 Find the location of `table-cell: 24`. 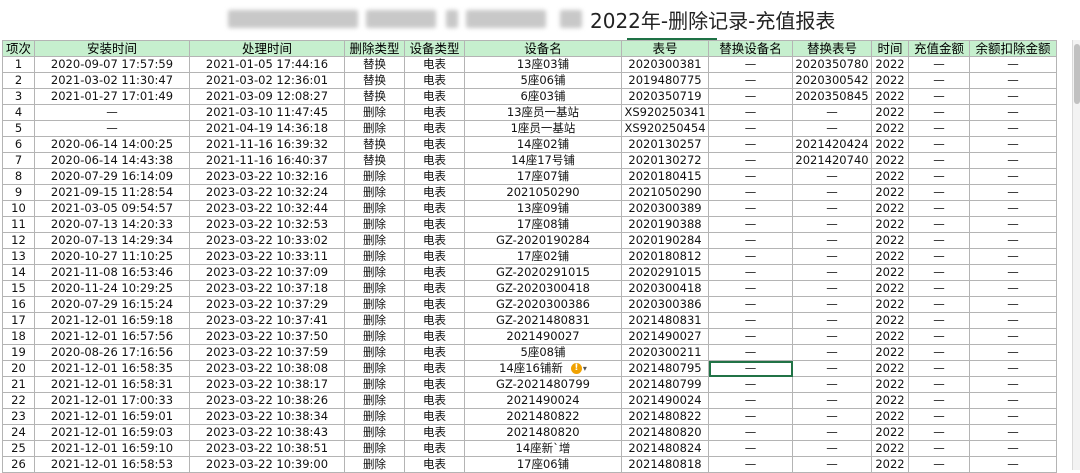

table-cell: 24 is located at coordinates (18, 432).